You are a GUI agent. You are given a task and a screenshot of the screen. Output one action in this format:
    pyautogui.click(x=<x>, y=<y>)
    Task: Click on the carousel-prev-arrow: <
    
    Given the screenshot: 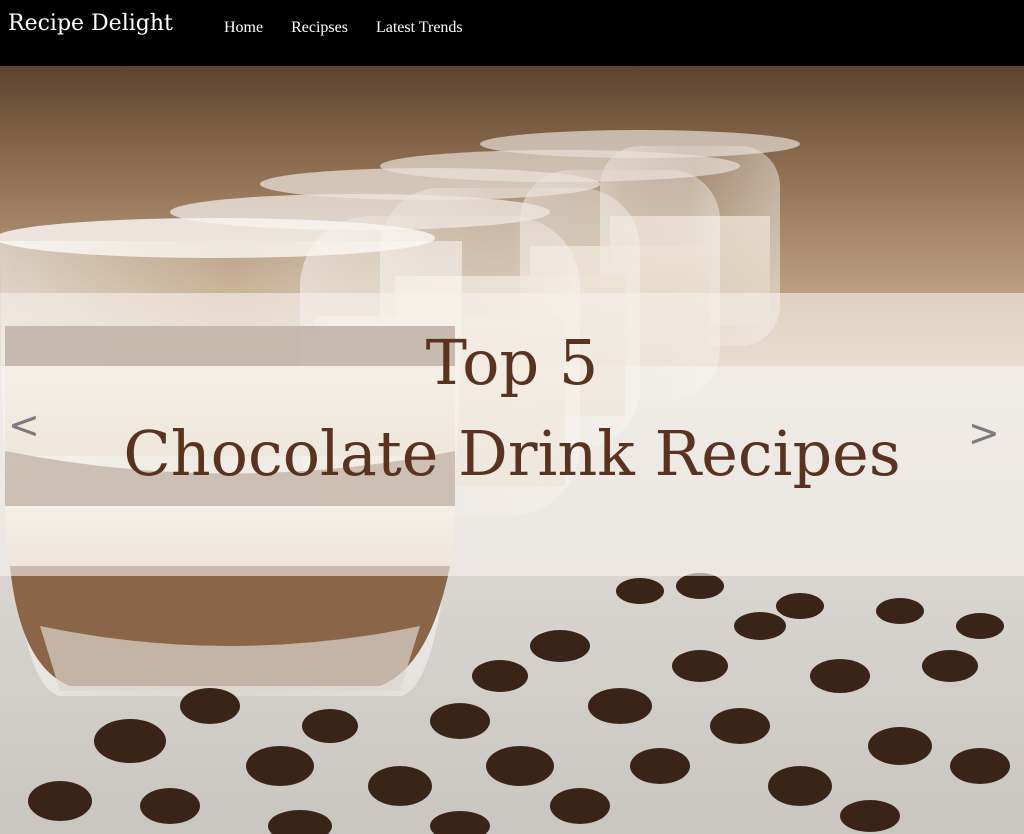 What is the action you would take?
    pyautogui.click(x=24, y=425)
    